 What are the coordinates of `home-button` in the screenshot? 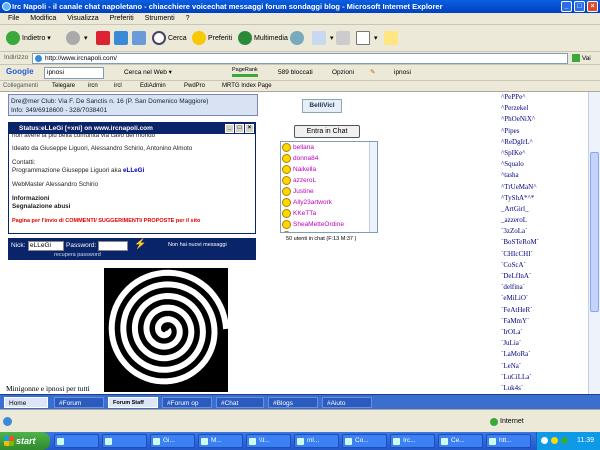 It's located at (140, 39).